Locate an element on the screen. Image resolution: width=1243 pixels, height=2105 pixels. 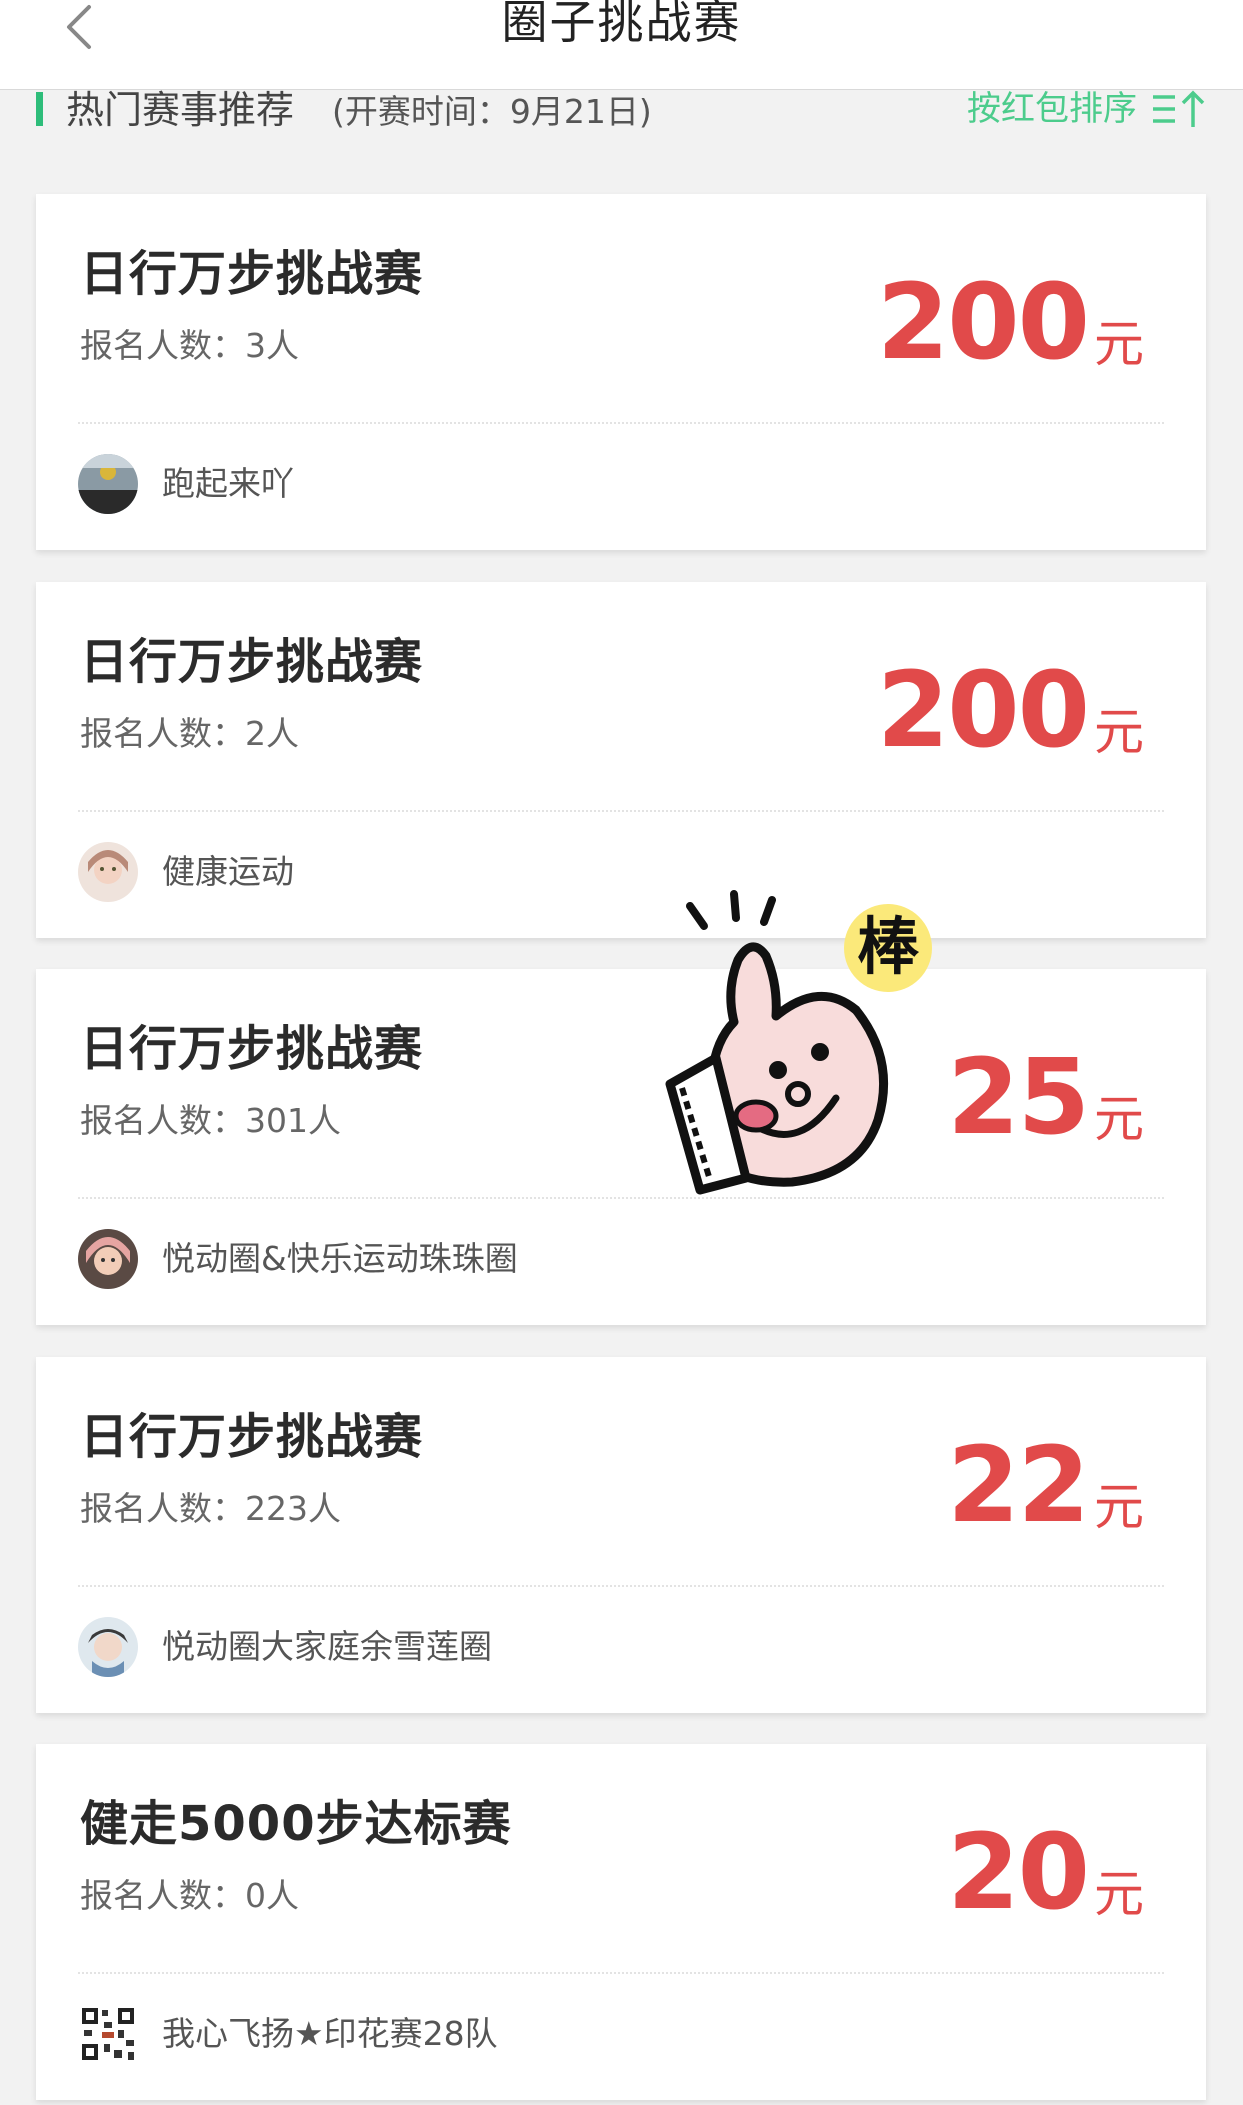
sticker-text: 棒 is located at coordinates (888, 946).